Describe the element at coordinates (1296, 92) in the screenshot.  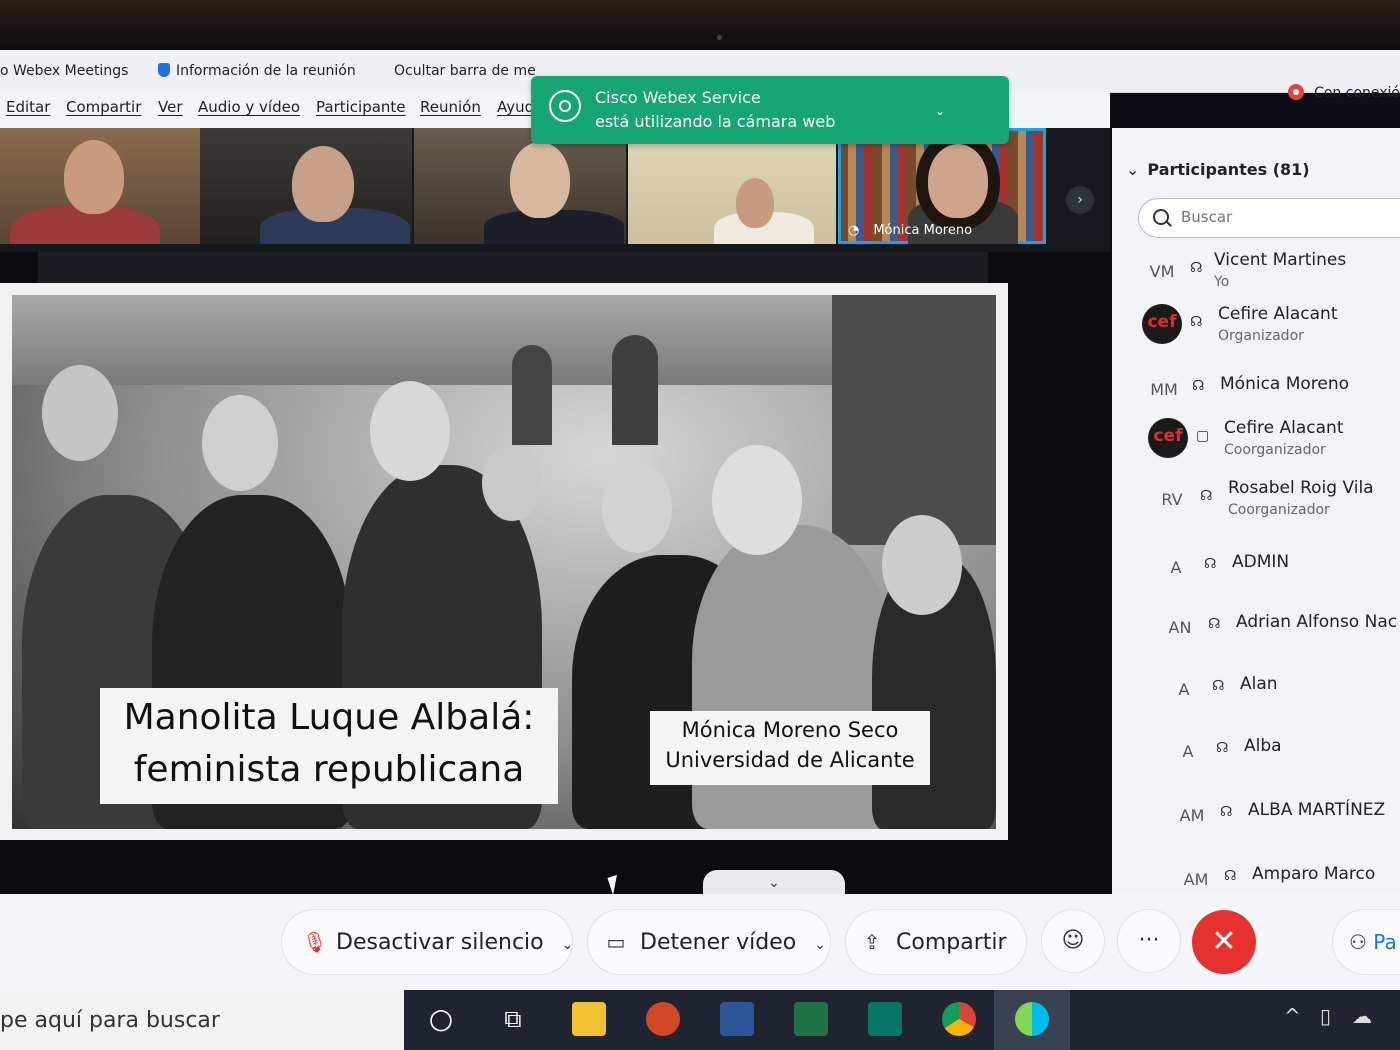
I see `connection-icon` at that location.